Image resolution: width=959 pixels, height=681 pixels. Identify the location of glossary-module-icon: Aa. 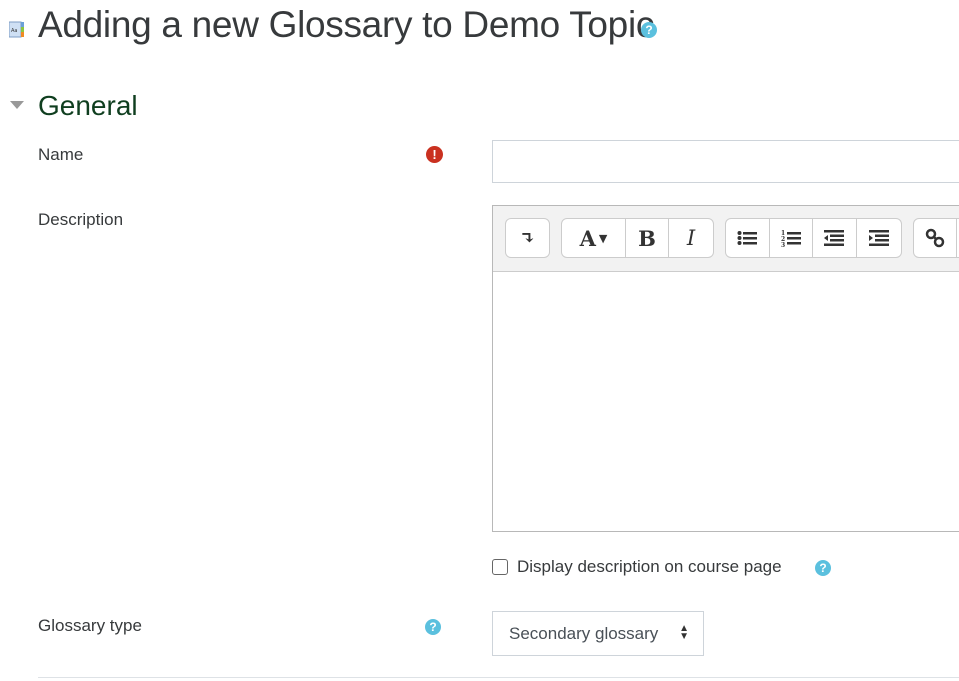
(16, 29).